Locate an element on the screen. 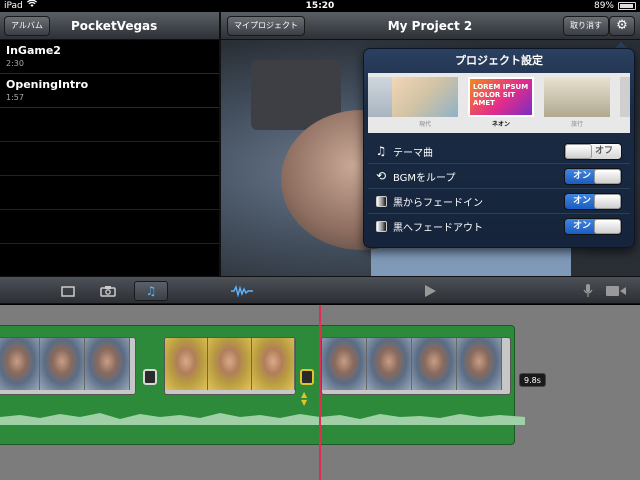 This screenshot has width=640, height=480. theme-thumb-neon: LOREM IPSUM DOLOR SIT AMET is located at coordinates (501, 97).